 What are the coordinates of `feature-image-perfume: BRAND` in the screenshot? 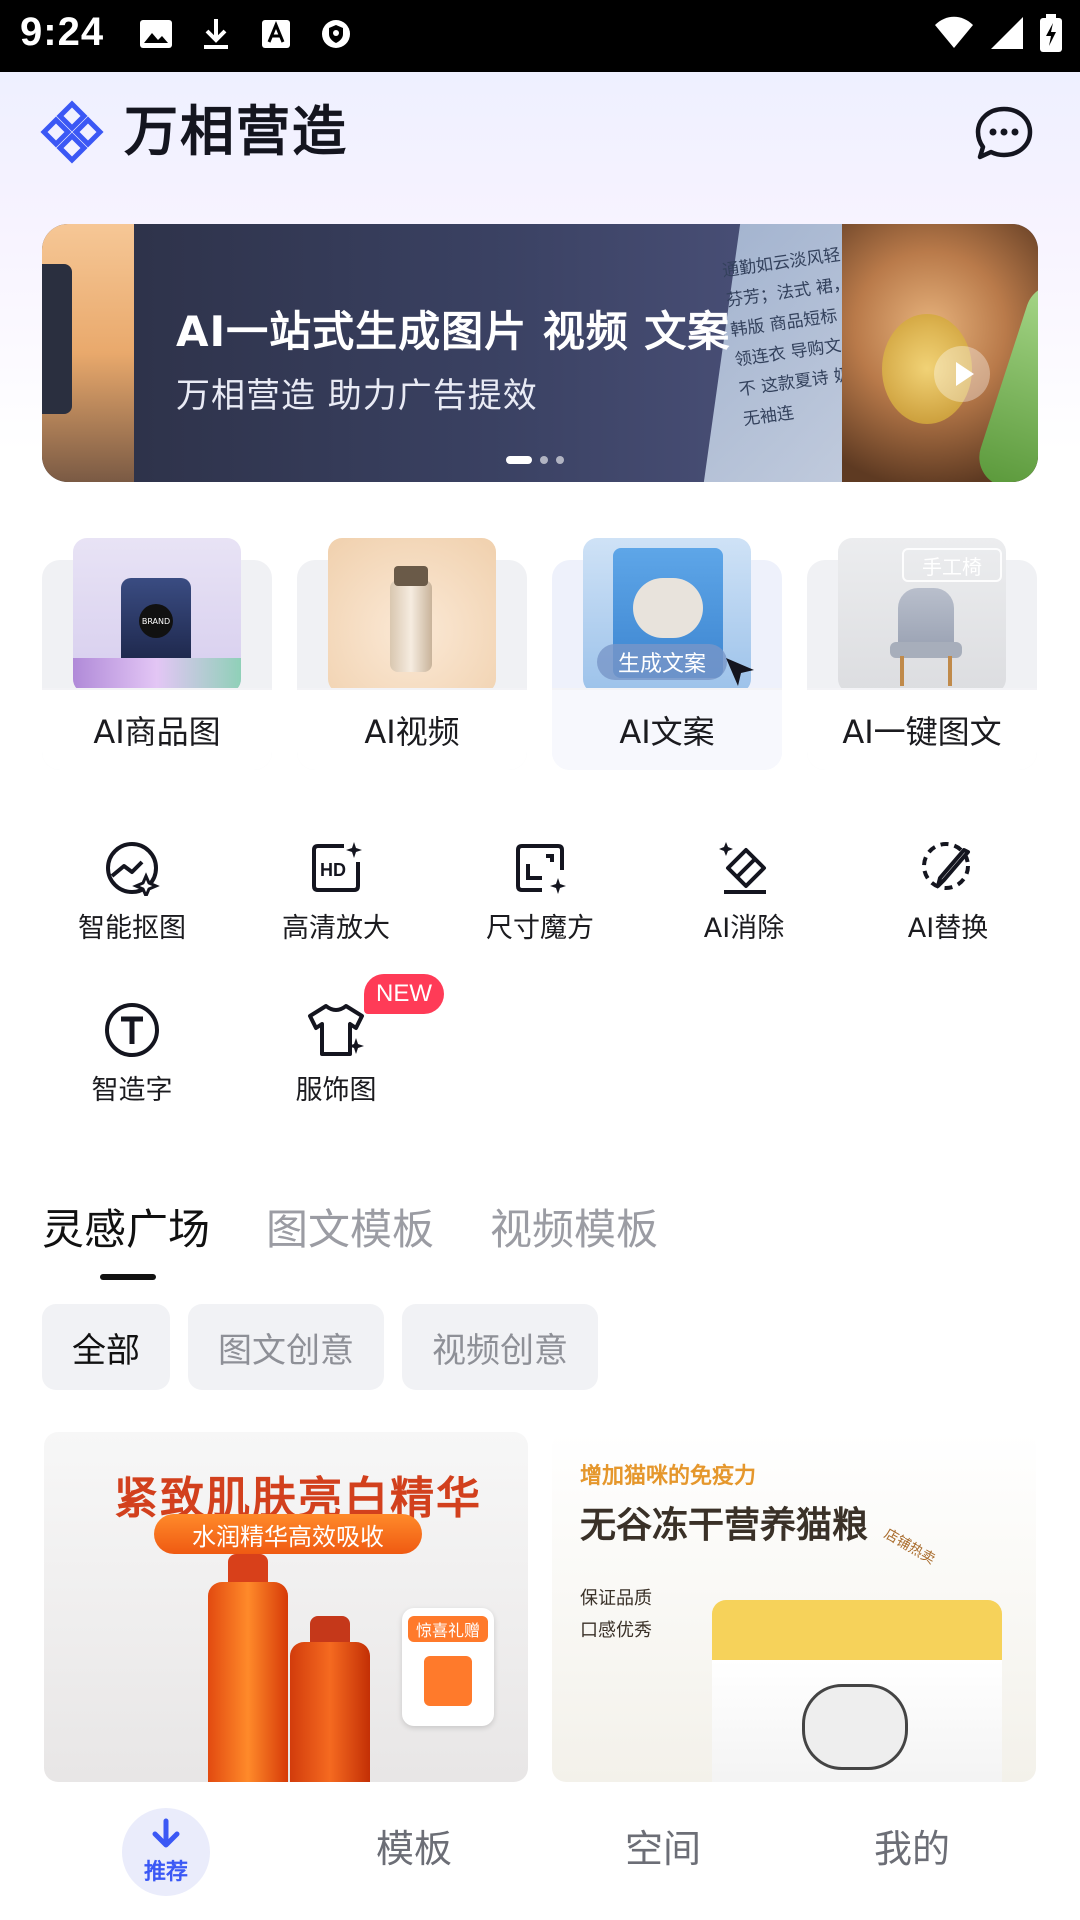 It's located at (157, 615).